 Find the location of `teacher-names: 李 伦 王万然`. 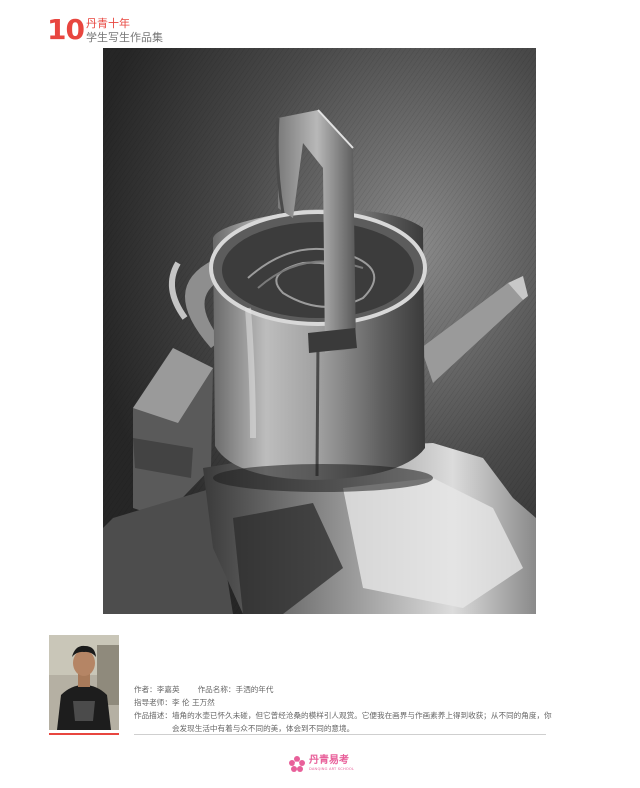

teacher-names: 李 伦 王万然 is located at coordinates (193, 702).